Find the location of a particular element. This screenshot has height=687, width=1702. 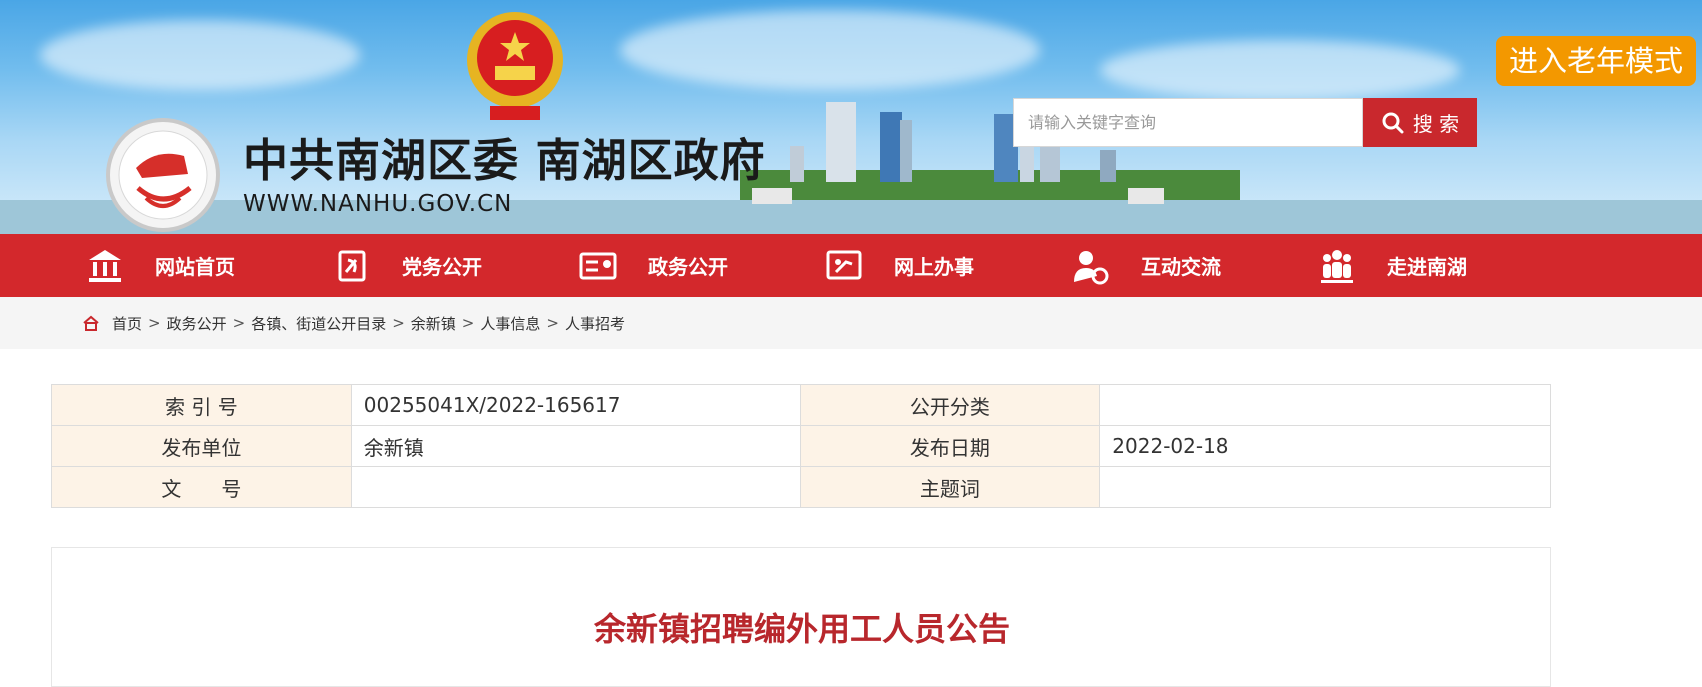

id-card-icon is located at coordinates (598, 265).